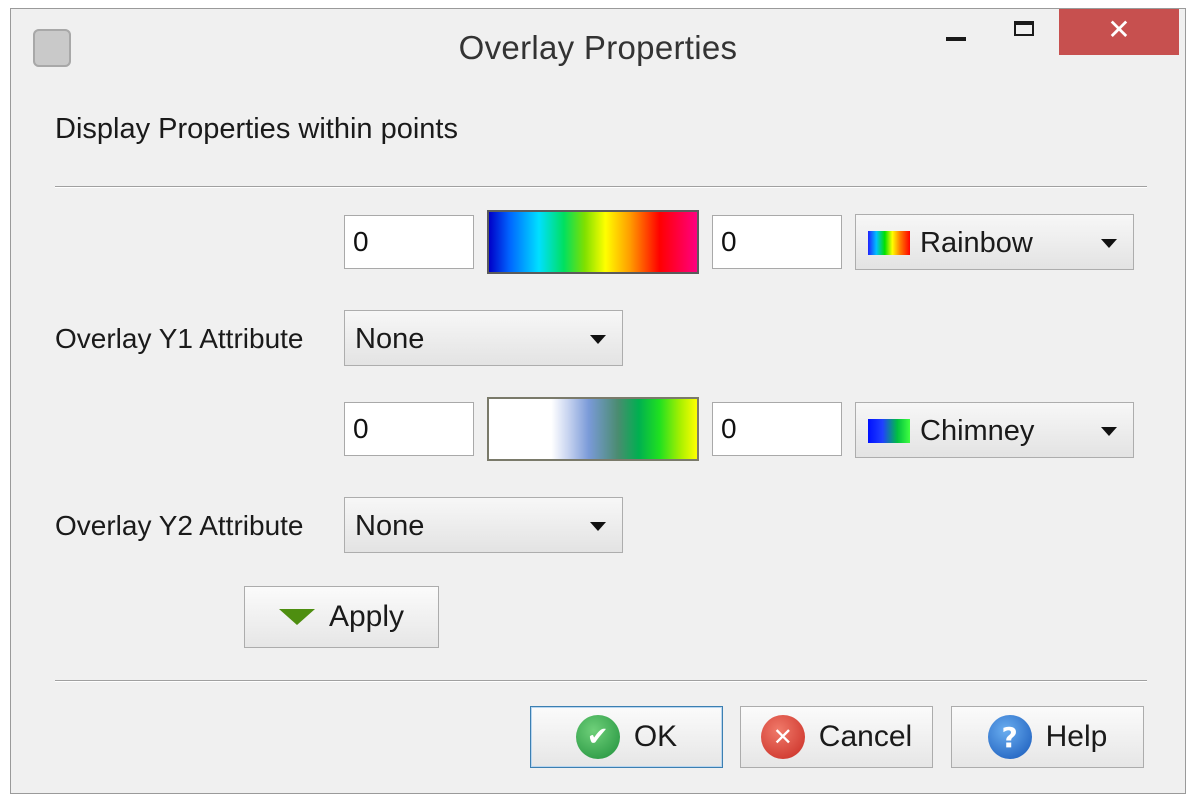 The image size is (1190, 798). What do you see at coordinates (976, 243) in the screenshot?
I see `y1-colortable-label: Rainbow` at bounding box center [976, 243].